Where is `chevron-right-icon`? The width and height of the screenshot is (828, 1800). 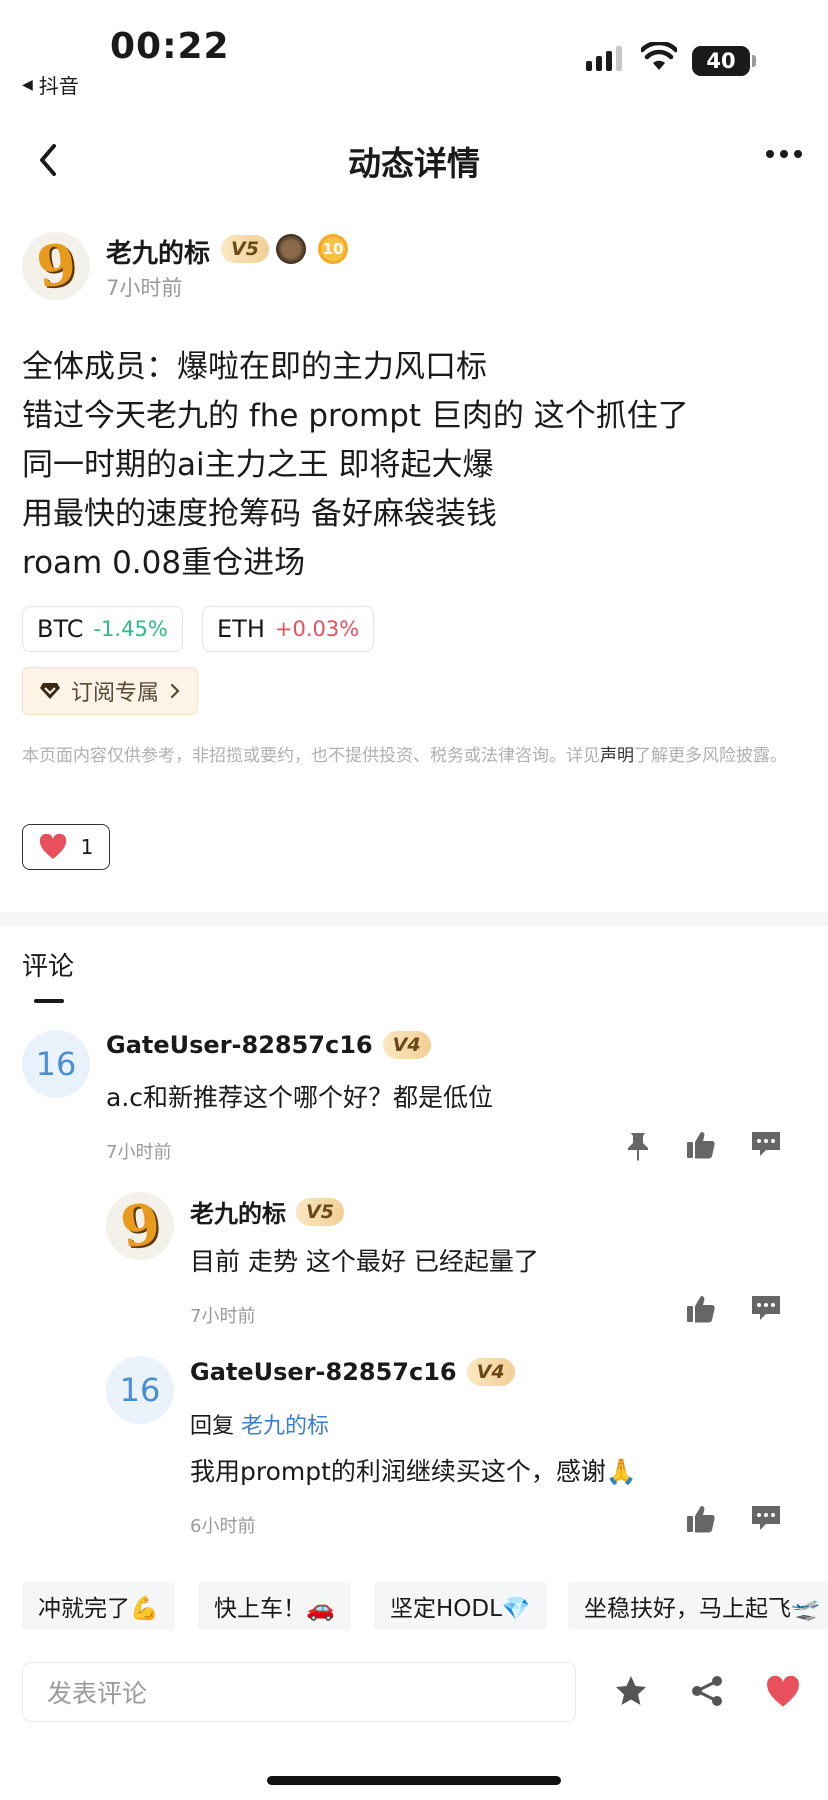 chevron-right-icon is located at coordinates (175, 691).